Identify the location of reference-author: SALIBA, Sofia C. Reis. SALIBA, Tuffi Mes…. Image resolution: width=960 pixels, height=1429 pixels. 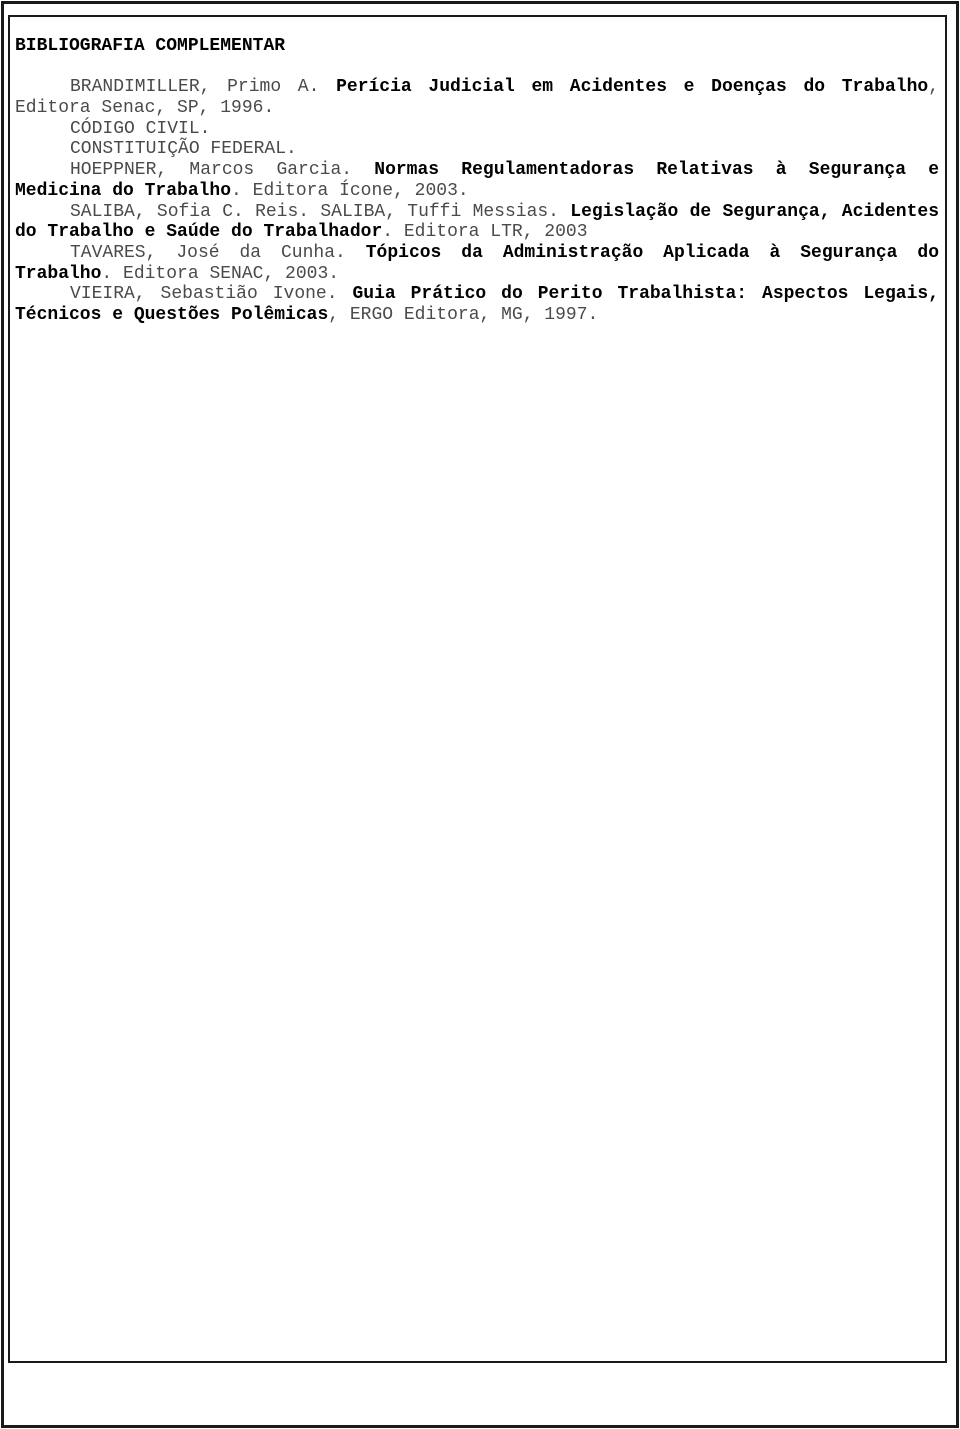
(320, 211).